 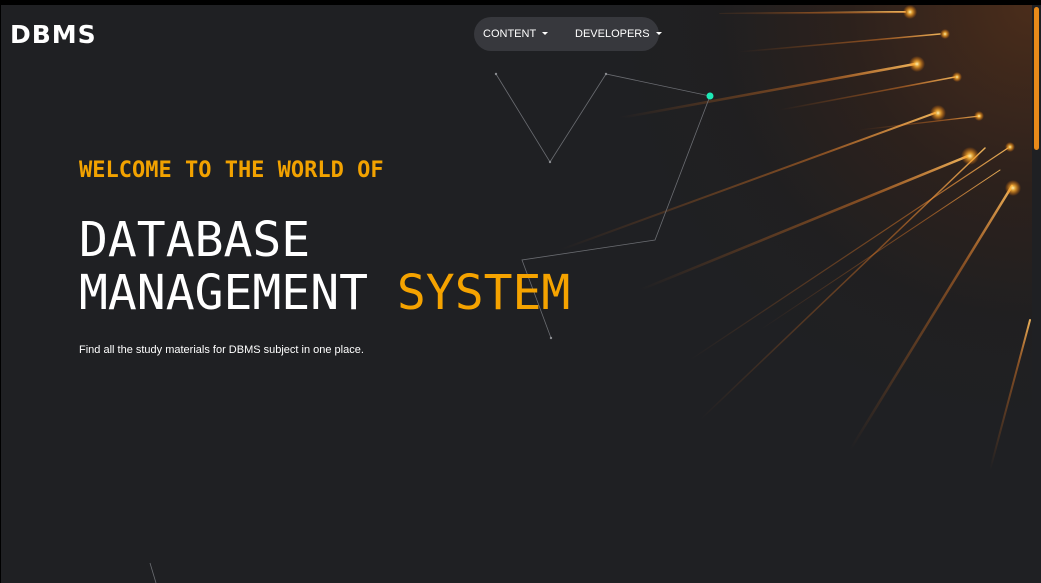 What do you see at coordinates (1036, 78) in the screenshot?
I see `scrollbar-thumb` at bounding box center [1036, 78].